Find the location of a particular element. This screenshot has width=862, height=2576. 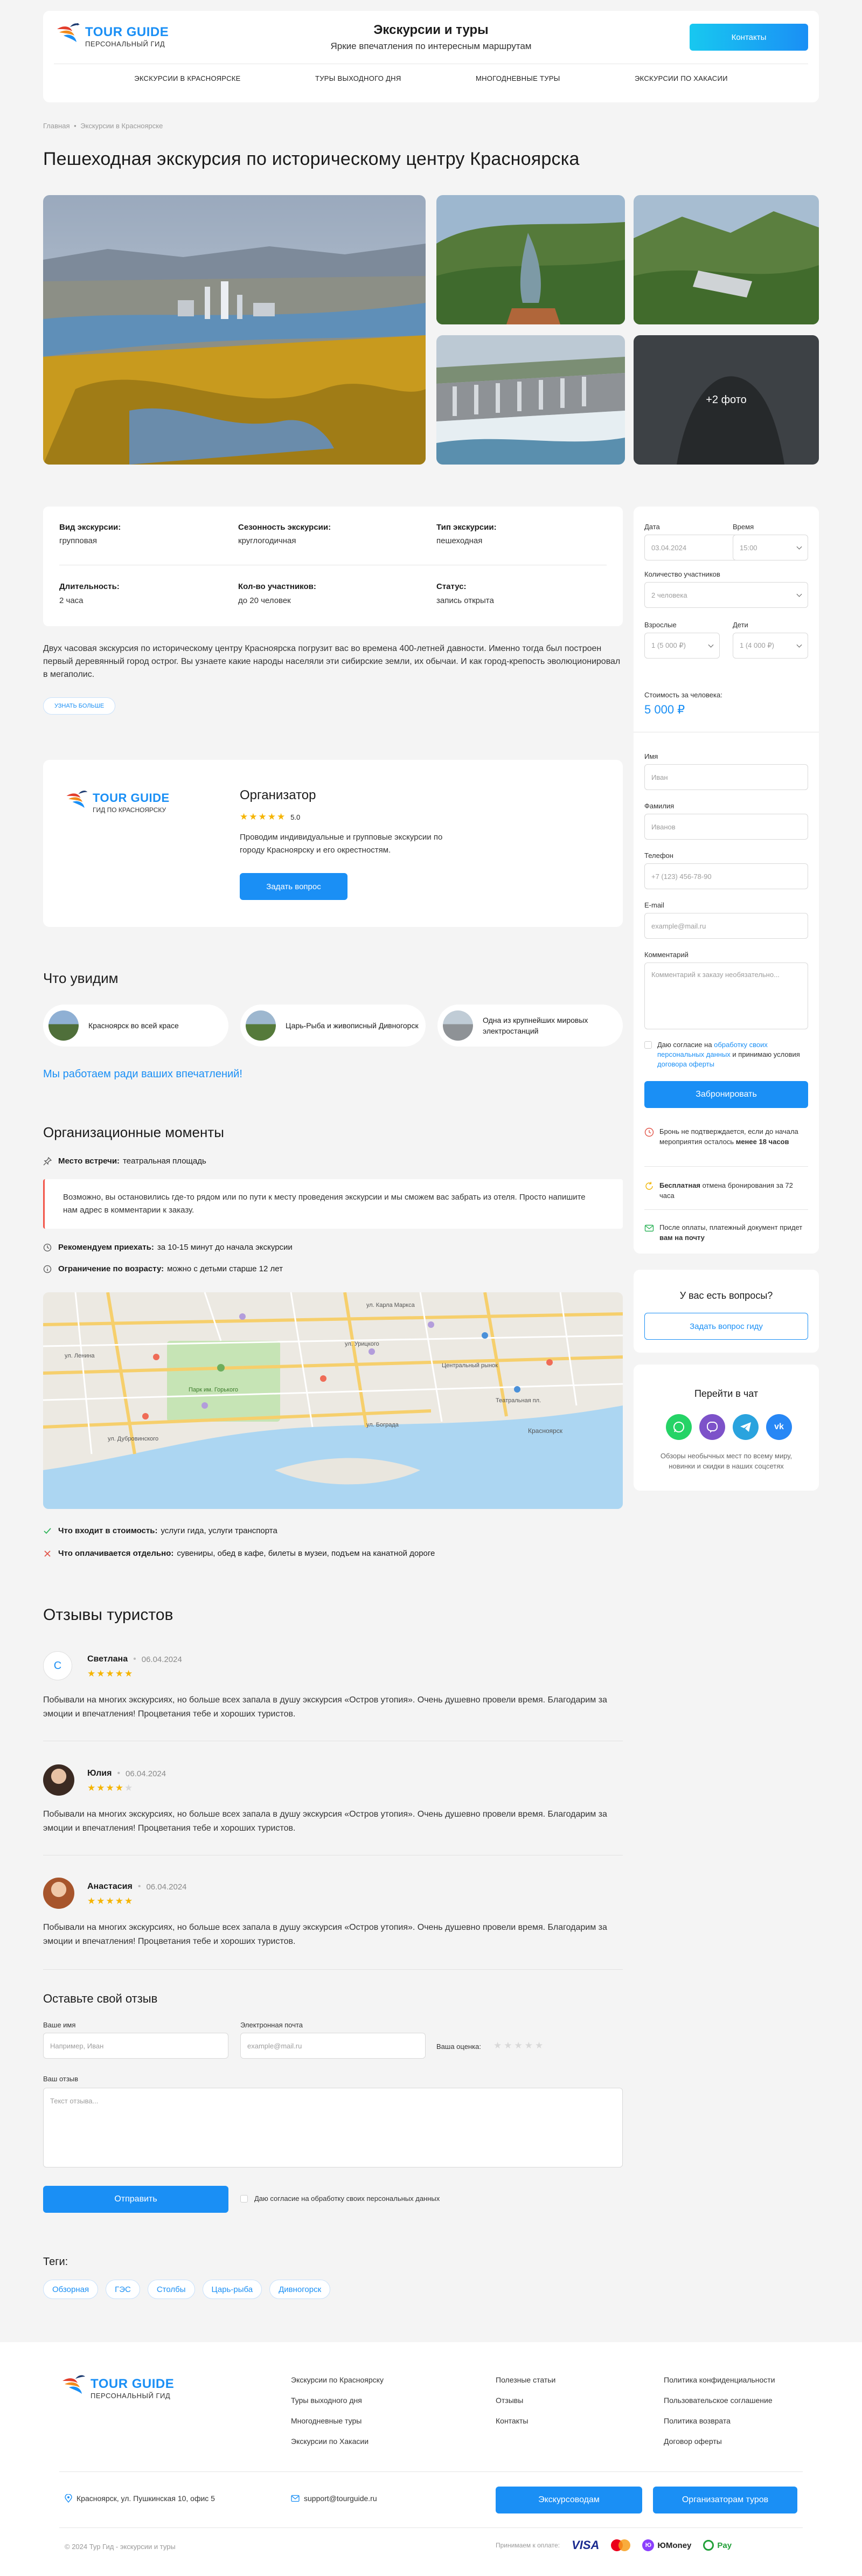

review-author: Светлана is located at coordinates (107, 1659).